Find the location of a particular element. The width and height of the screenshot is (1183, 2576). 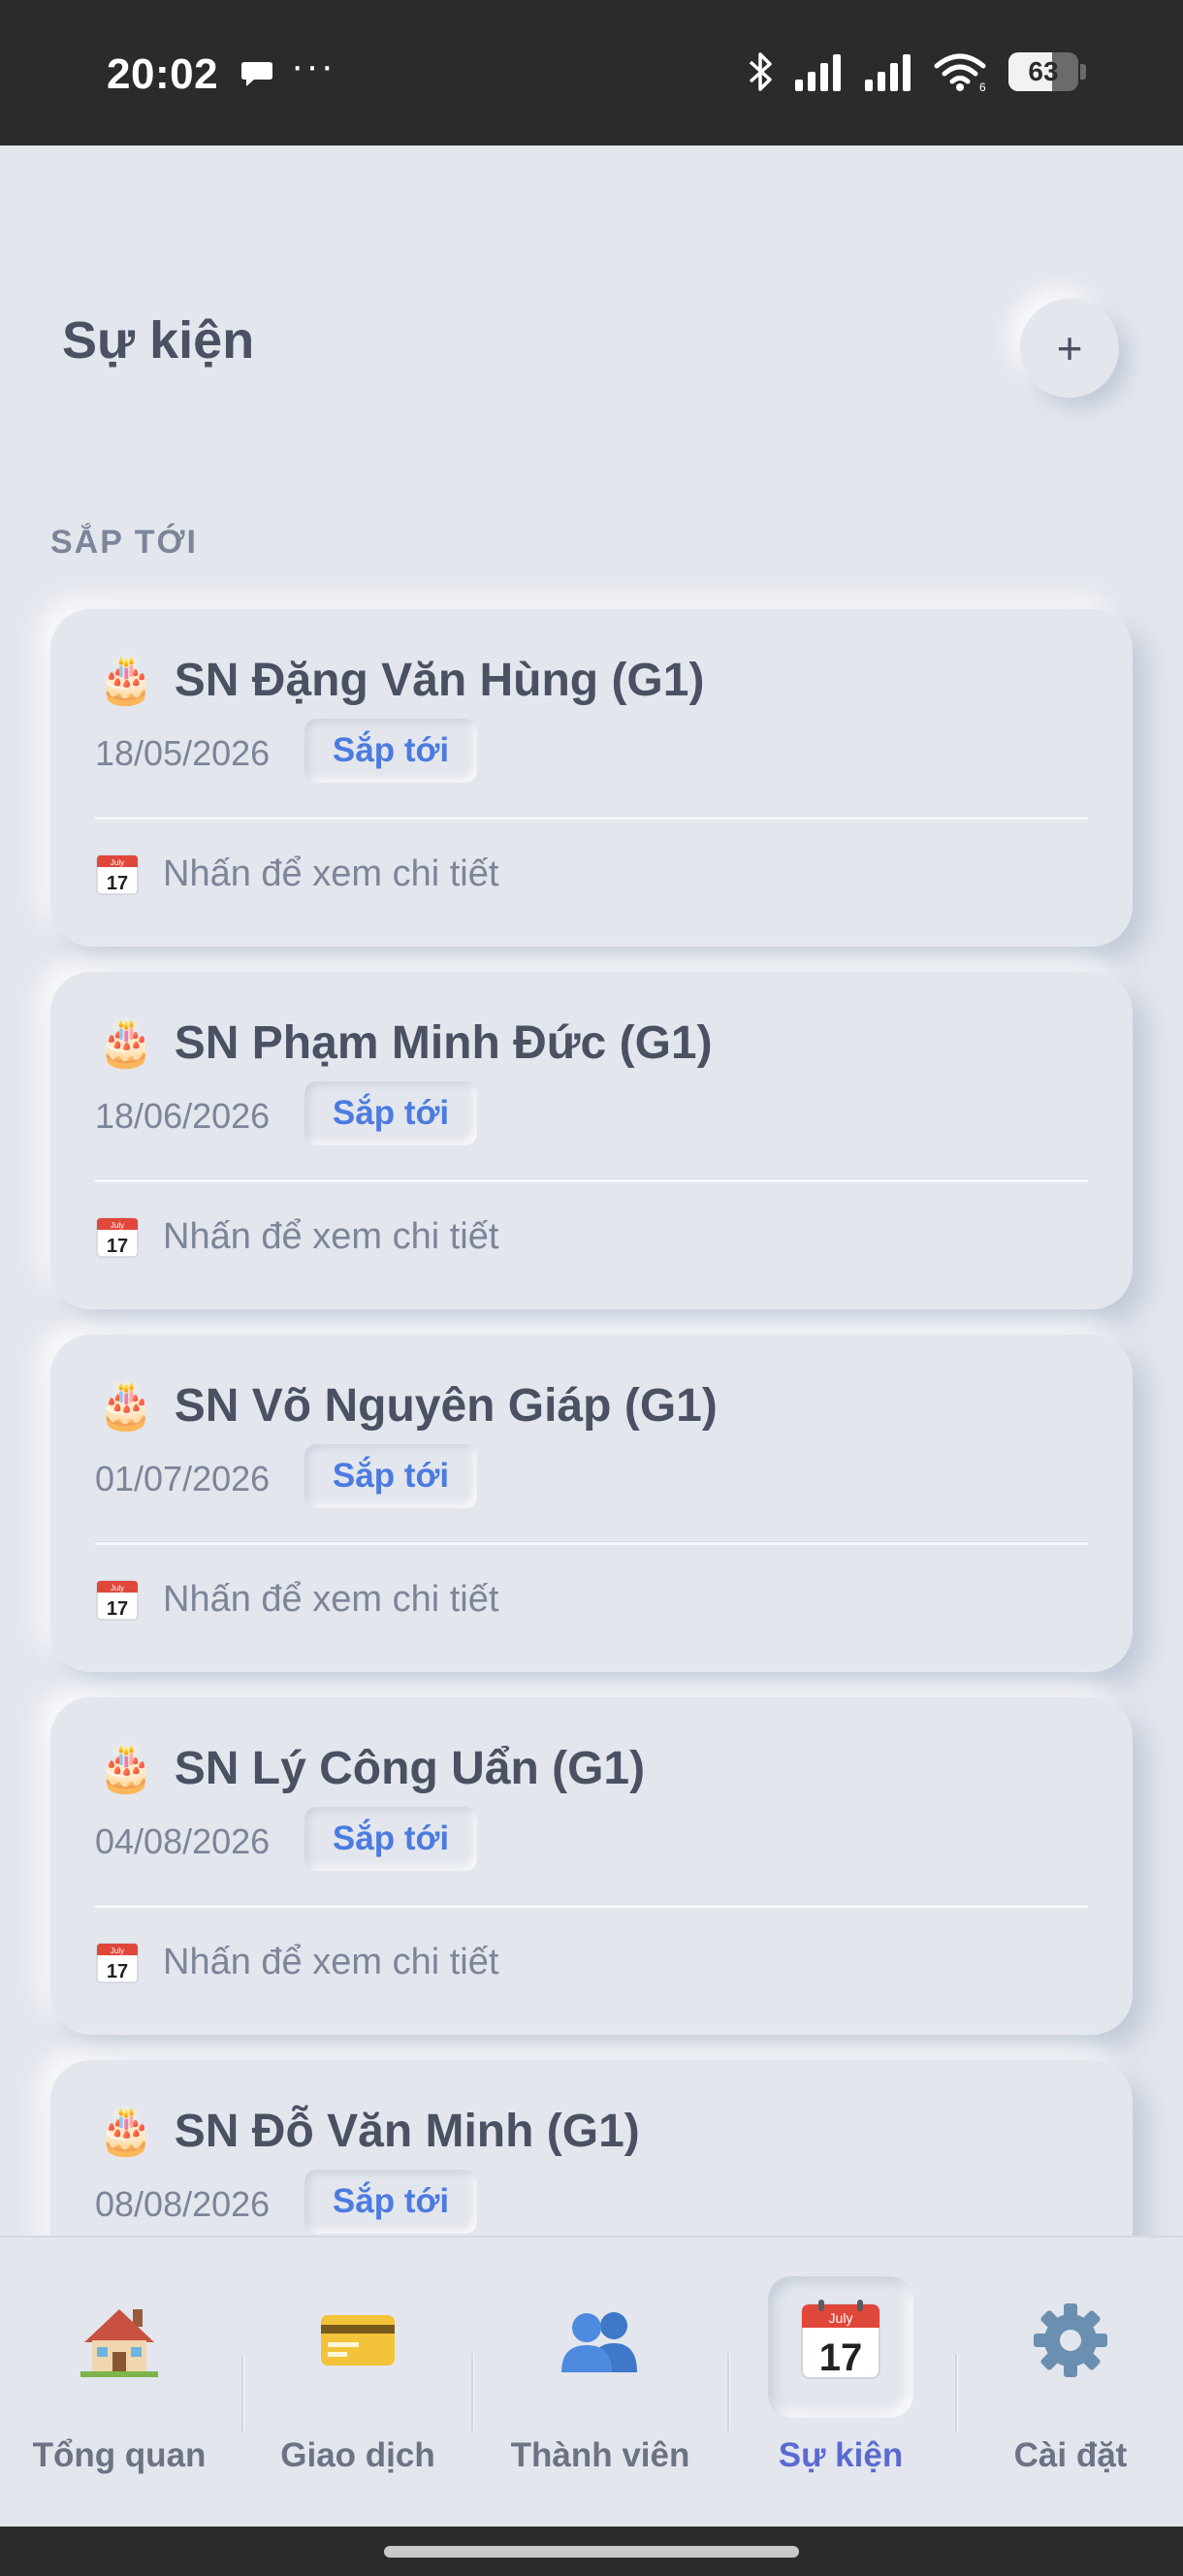

event-title-text: SN Phạm Minh Đức (G1) is located at coordinates (443, 1043).